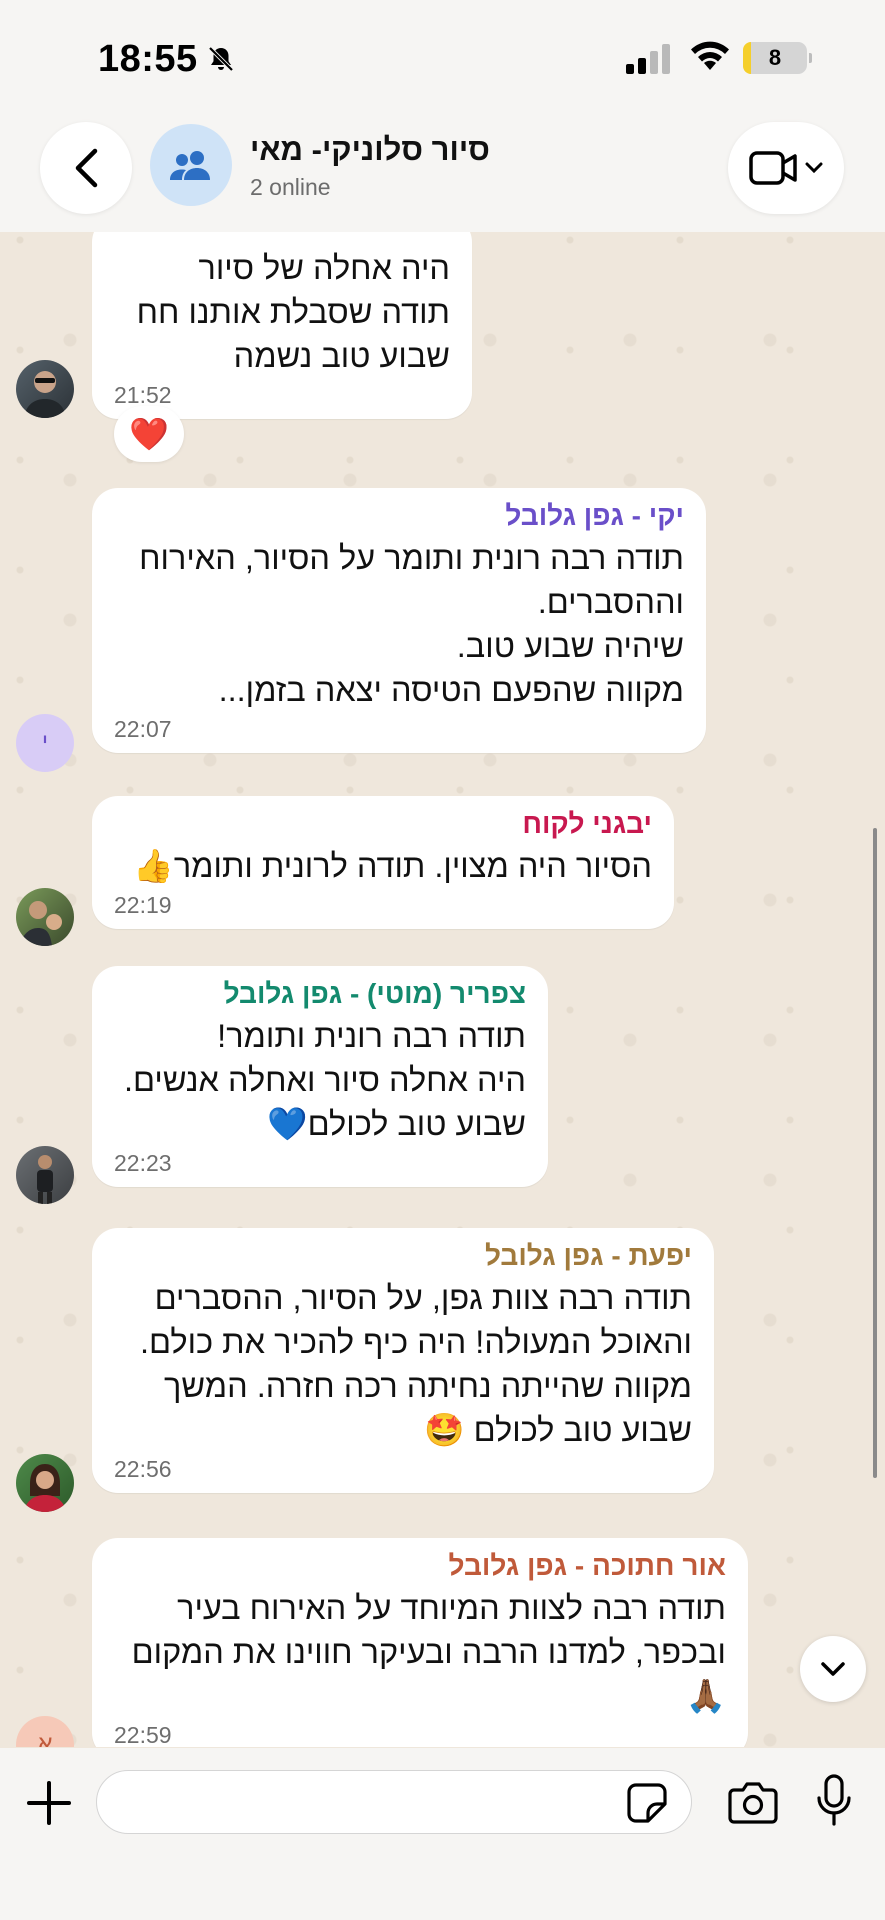 The image size is (885, 1920). What do you see at coordinates (221, 59) in the screenshot?
I see `bell-off-icon` at bounding box center [221, 59].